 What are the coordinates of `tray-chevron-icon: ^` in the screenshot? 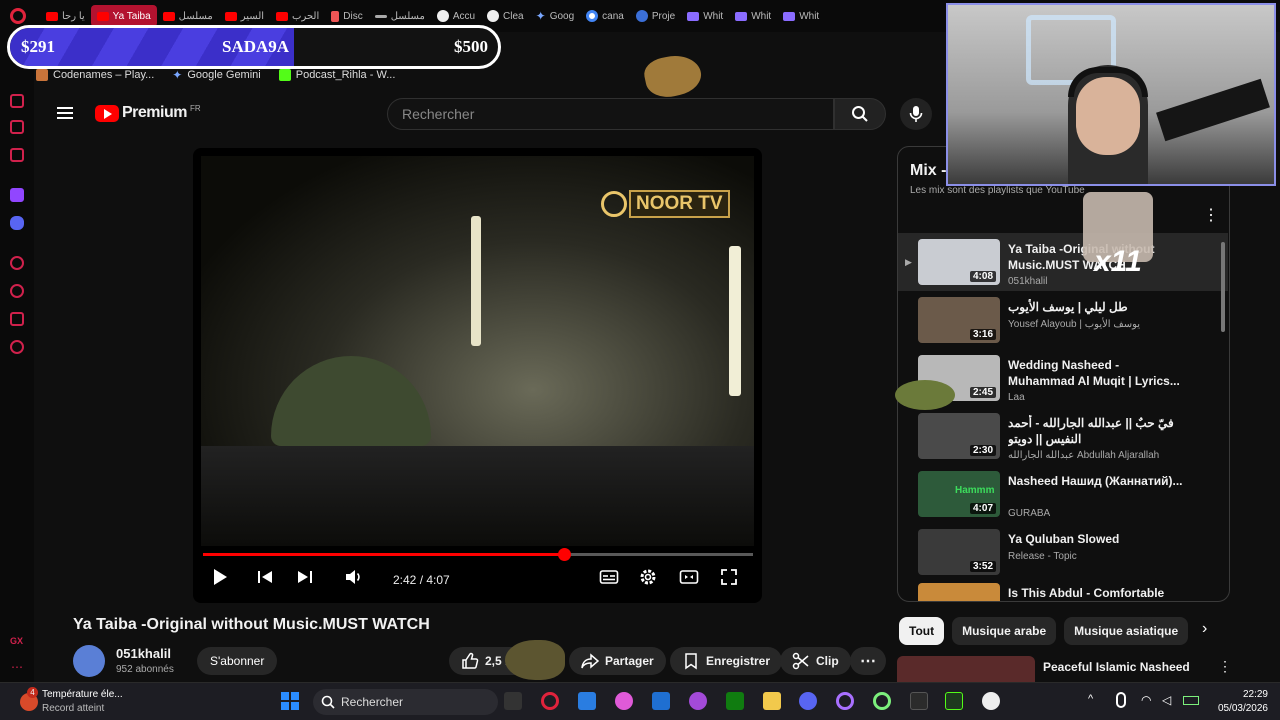 It's located at (1090, 699).